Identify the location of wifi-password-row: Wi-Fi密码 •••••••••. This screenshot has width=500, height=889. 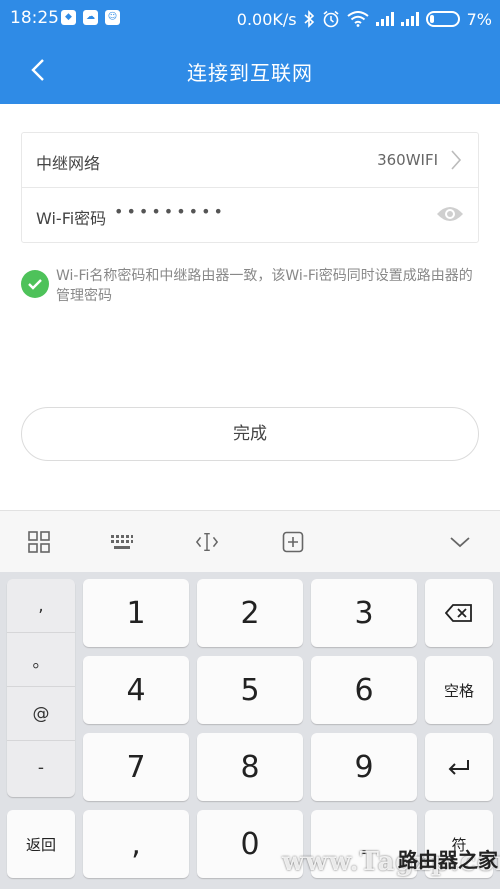
(250, 215).